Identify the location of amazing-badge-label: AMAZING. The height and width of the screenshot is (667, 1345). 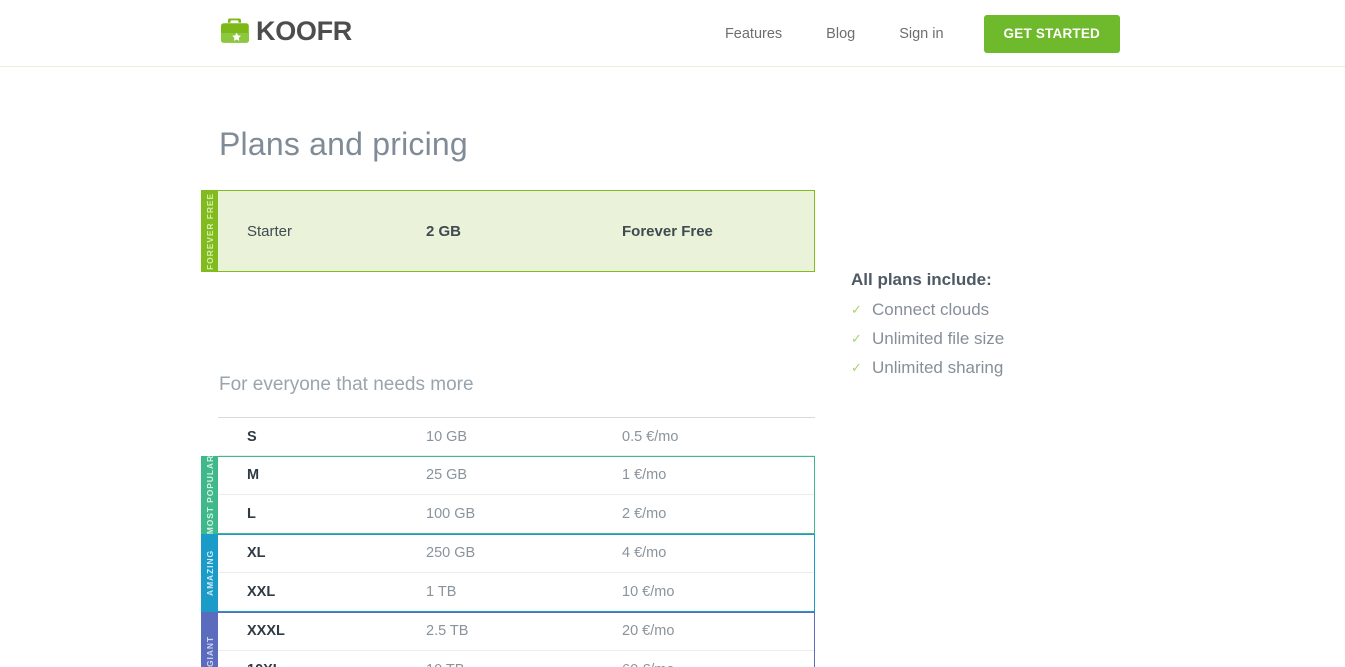
(209, 573).